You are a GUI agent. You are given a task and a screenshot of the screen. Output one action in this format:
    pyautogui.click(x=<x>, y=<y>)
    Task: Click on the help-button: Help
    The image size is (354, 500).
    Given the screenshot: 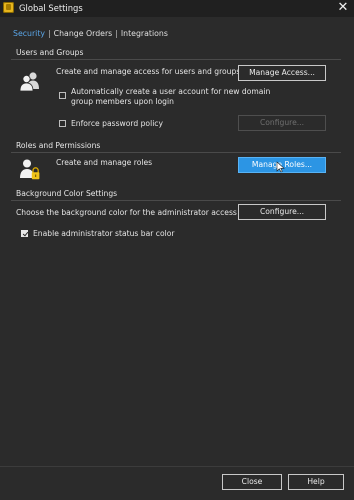 What is the action you would take?
    pyautogui.click(x=316, y=482)
    